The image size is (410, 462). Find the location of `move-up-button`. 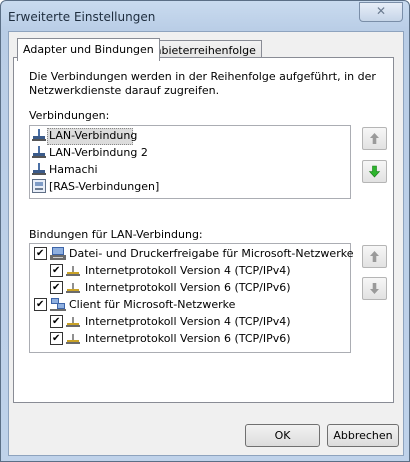

move-up-button is located at coordinates (374, 138).